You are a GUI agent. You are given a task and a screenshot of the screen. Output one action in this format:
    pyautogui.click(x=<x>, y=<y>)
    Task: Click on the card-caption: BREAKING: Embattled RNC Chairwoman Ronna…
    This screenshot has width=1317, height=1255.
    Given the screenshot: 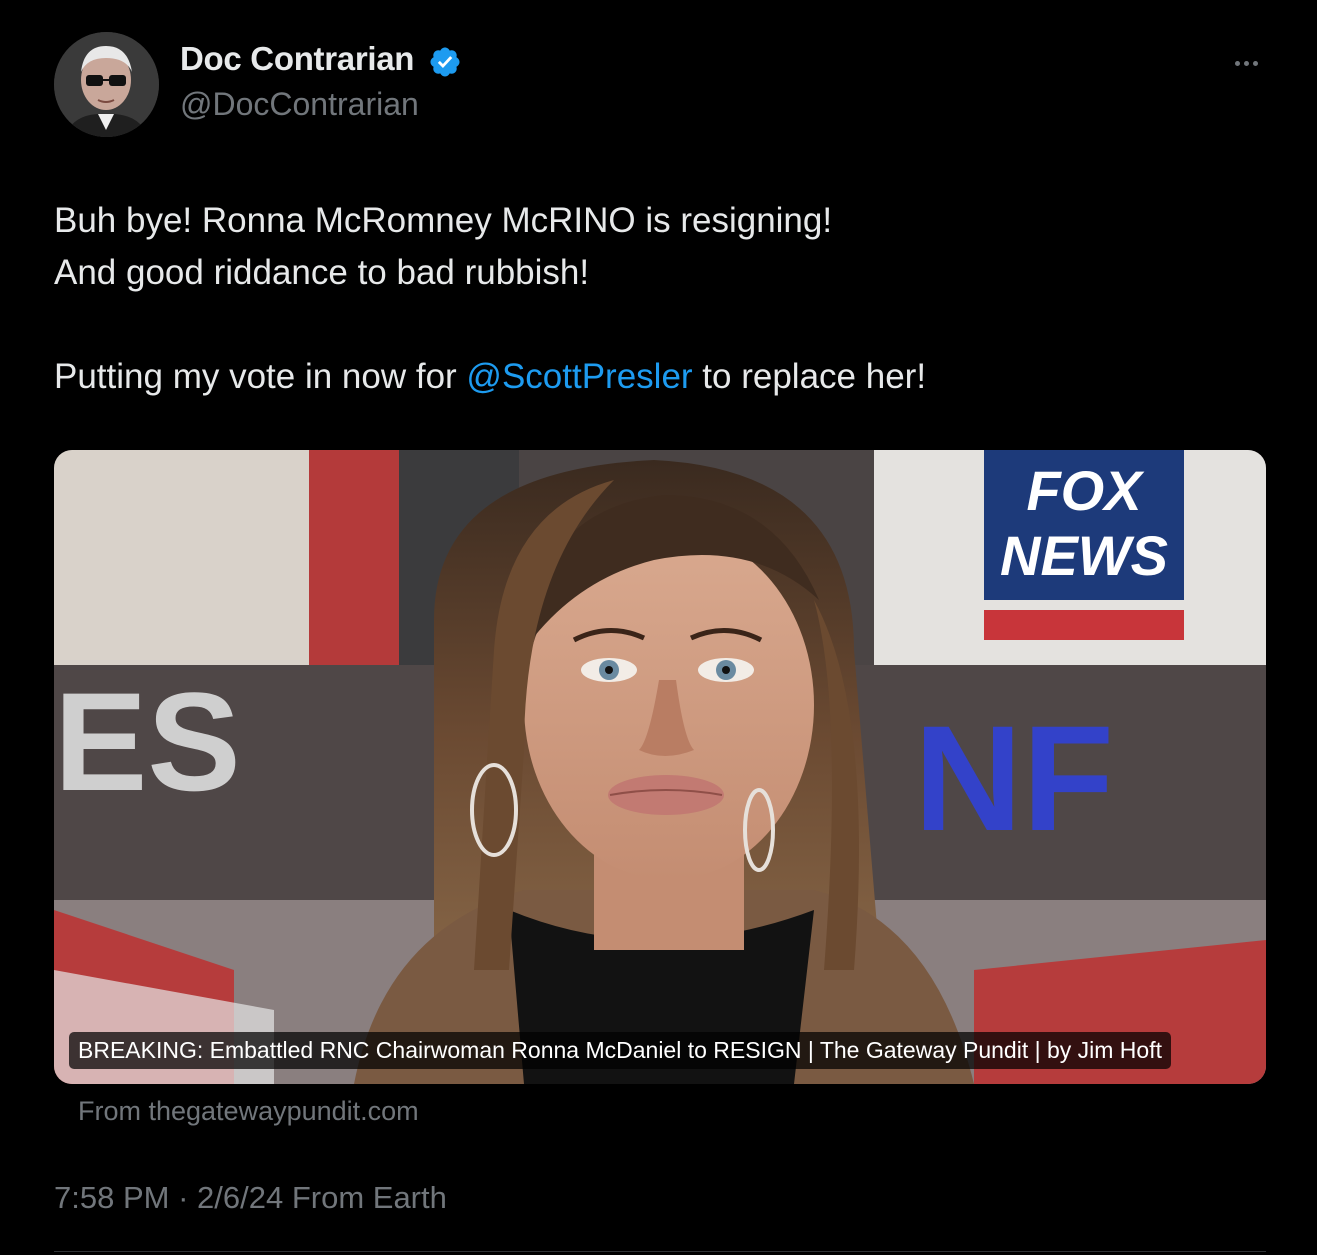 What is the action you would take?
    pyautogui.click(x=620, y=1050)
    